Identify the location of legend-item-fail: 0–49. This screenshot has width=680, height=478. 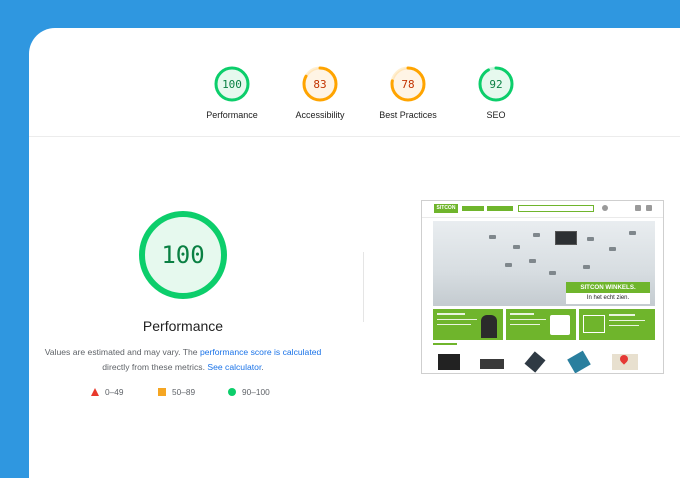
(107, 392).